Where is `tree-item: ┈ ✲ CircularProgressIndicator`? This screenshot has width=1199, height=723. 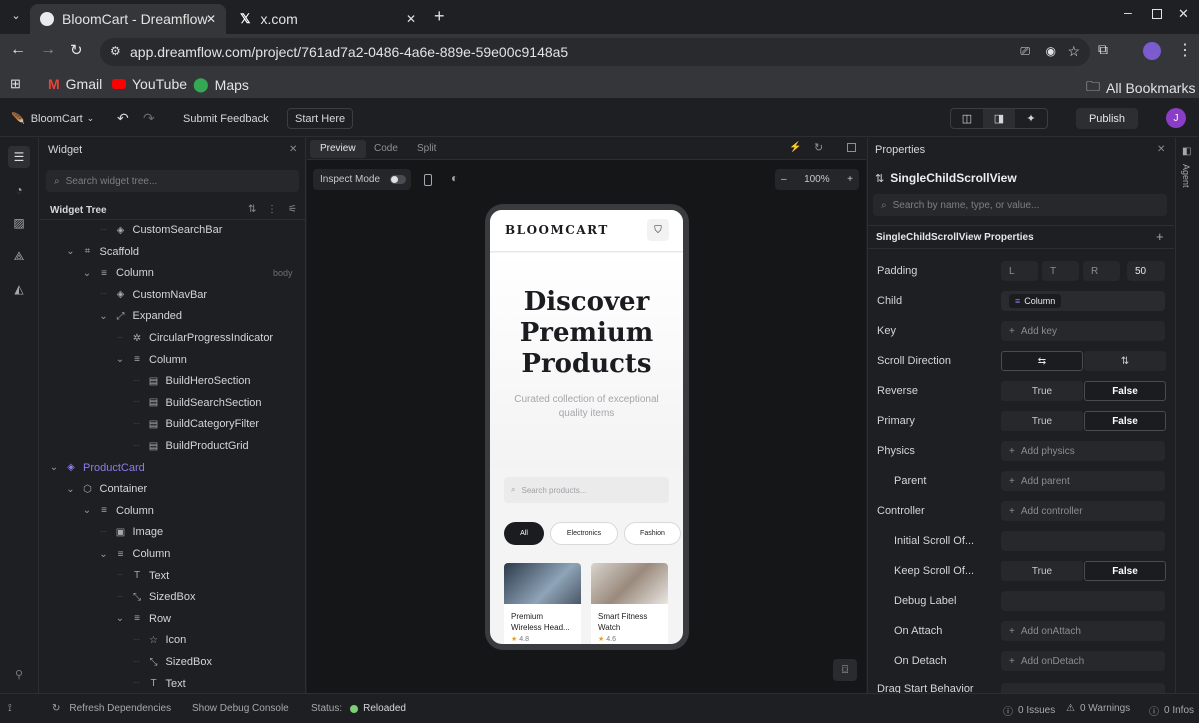
tree-item: ┈ ✲ CircularProgressIndicator is located at coordinates (172, 338).